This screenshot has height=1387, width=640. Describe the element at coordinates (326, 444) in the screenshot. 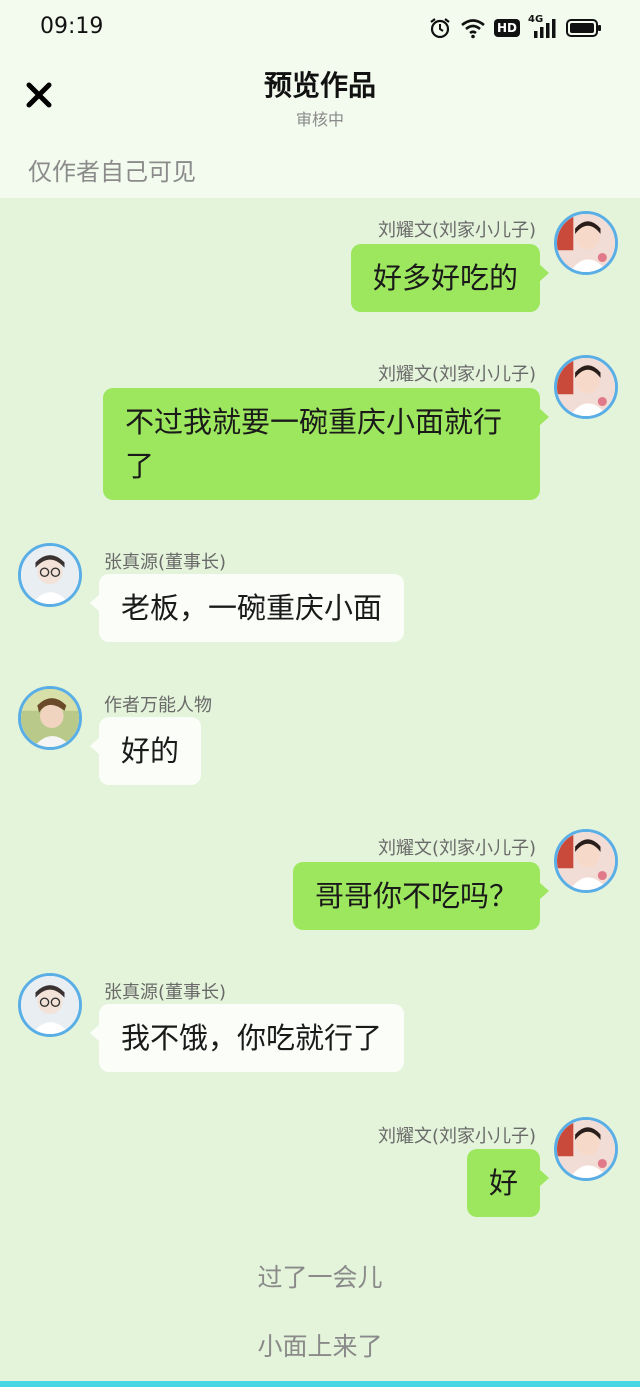

I see `message-bubble: 不过我就要一碗重庆小面就行了` at that location.